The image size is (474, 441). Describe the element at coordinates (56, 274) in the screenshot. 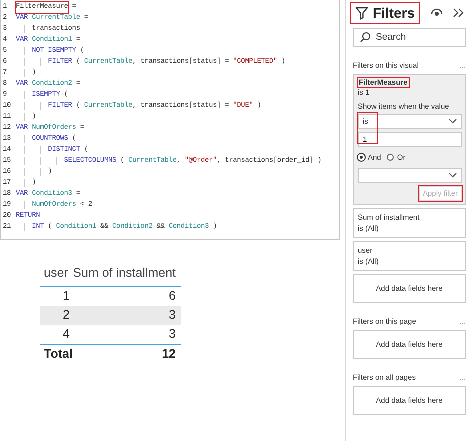

I see `column-header: user` at that location.